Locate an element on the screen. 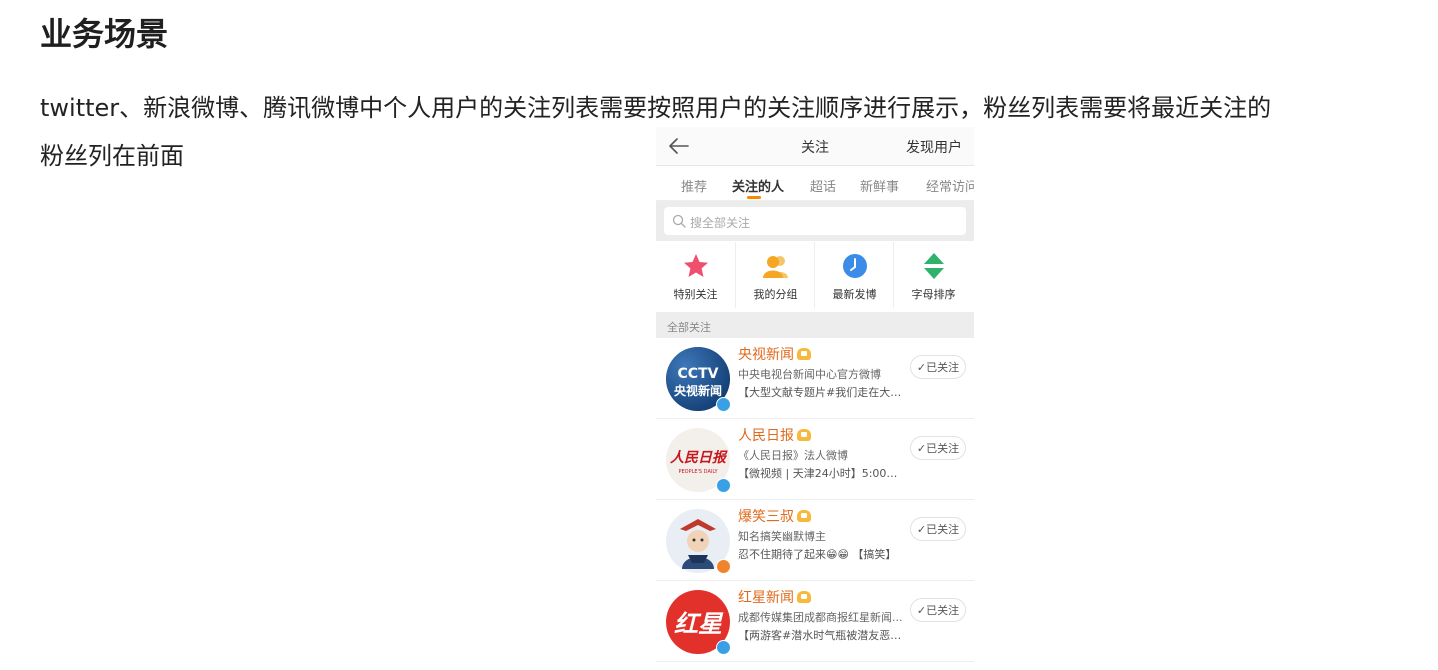 This screenshot has height=670, width=1438. search-placeholder: 搜全部关注 is located at coordinates (720, 223).